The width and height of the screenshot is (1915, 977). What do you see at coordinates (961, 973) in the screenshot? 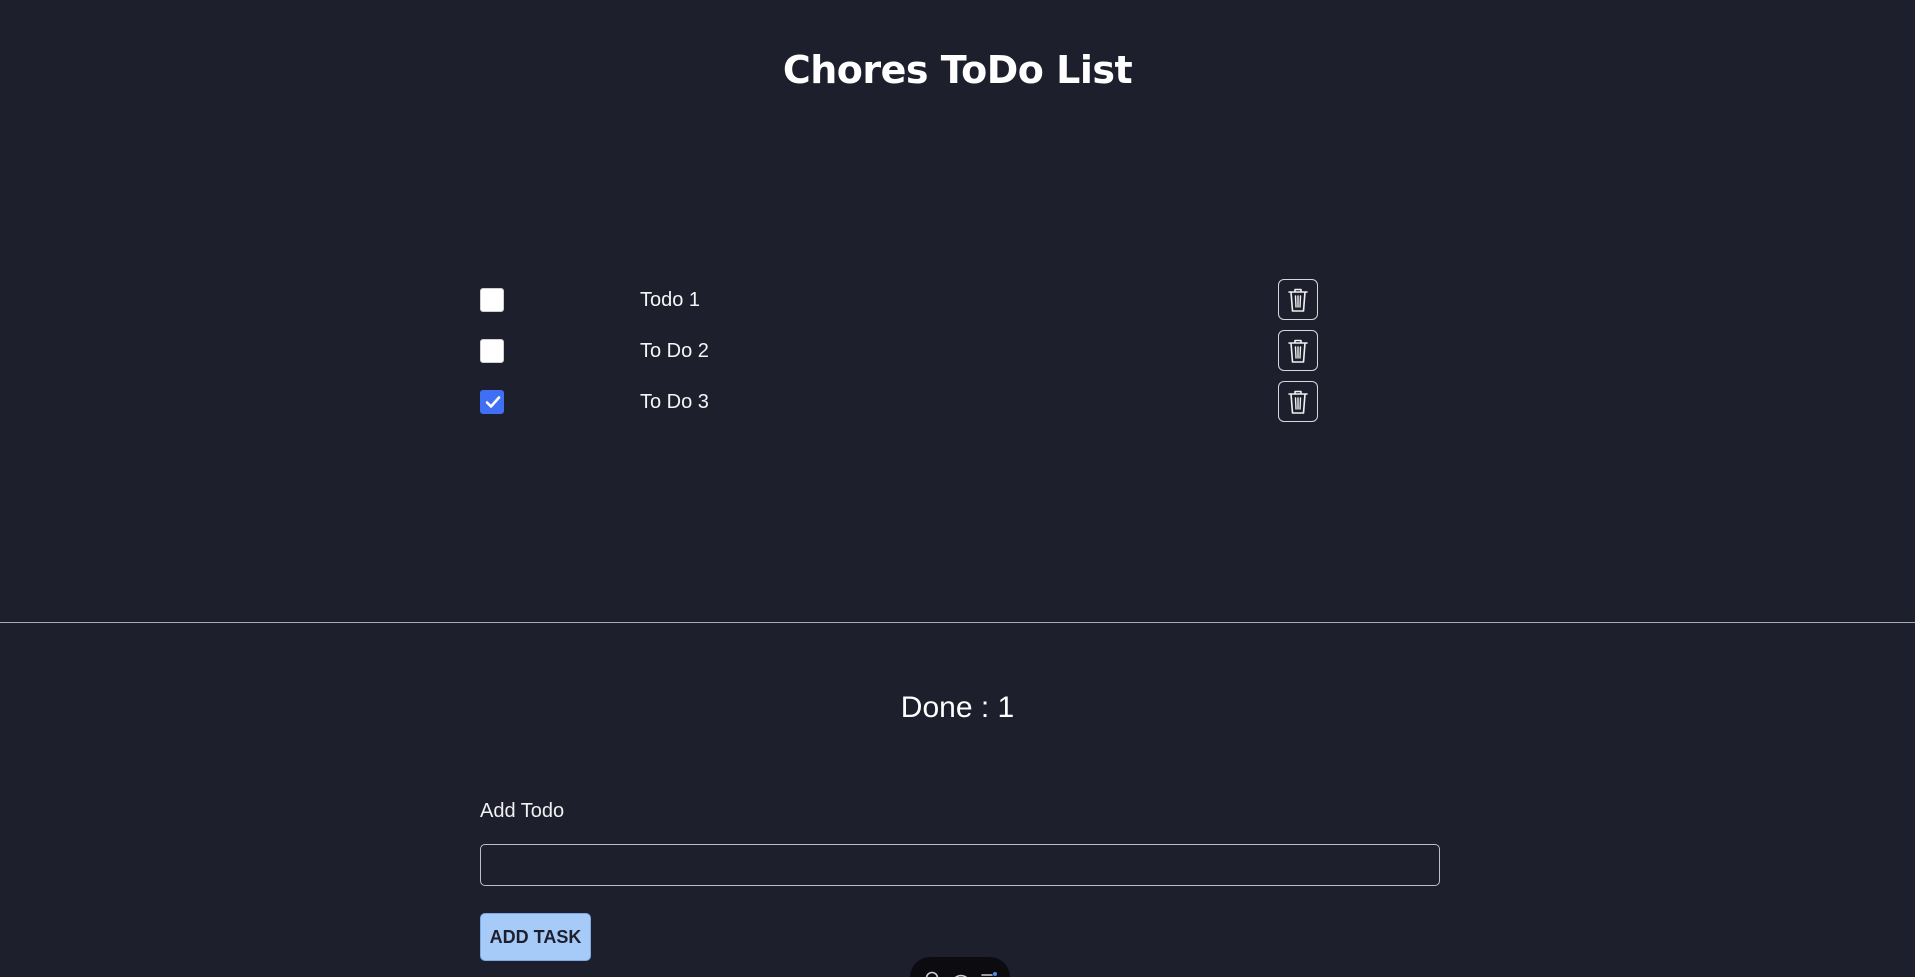
I see `eye-icon` at bounding box center [961, 973].